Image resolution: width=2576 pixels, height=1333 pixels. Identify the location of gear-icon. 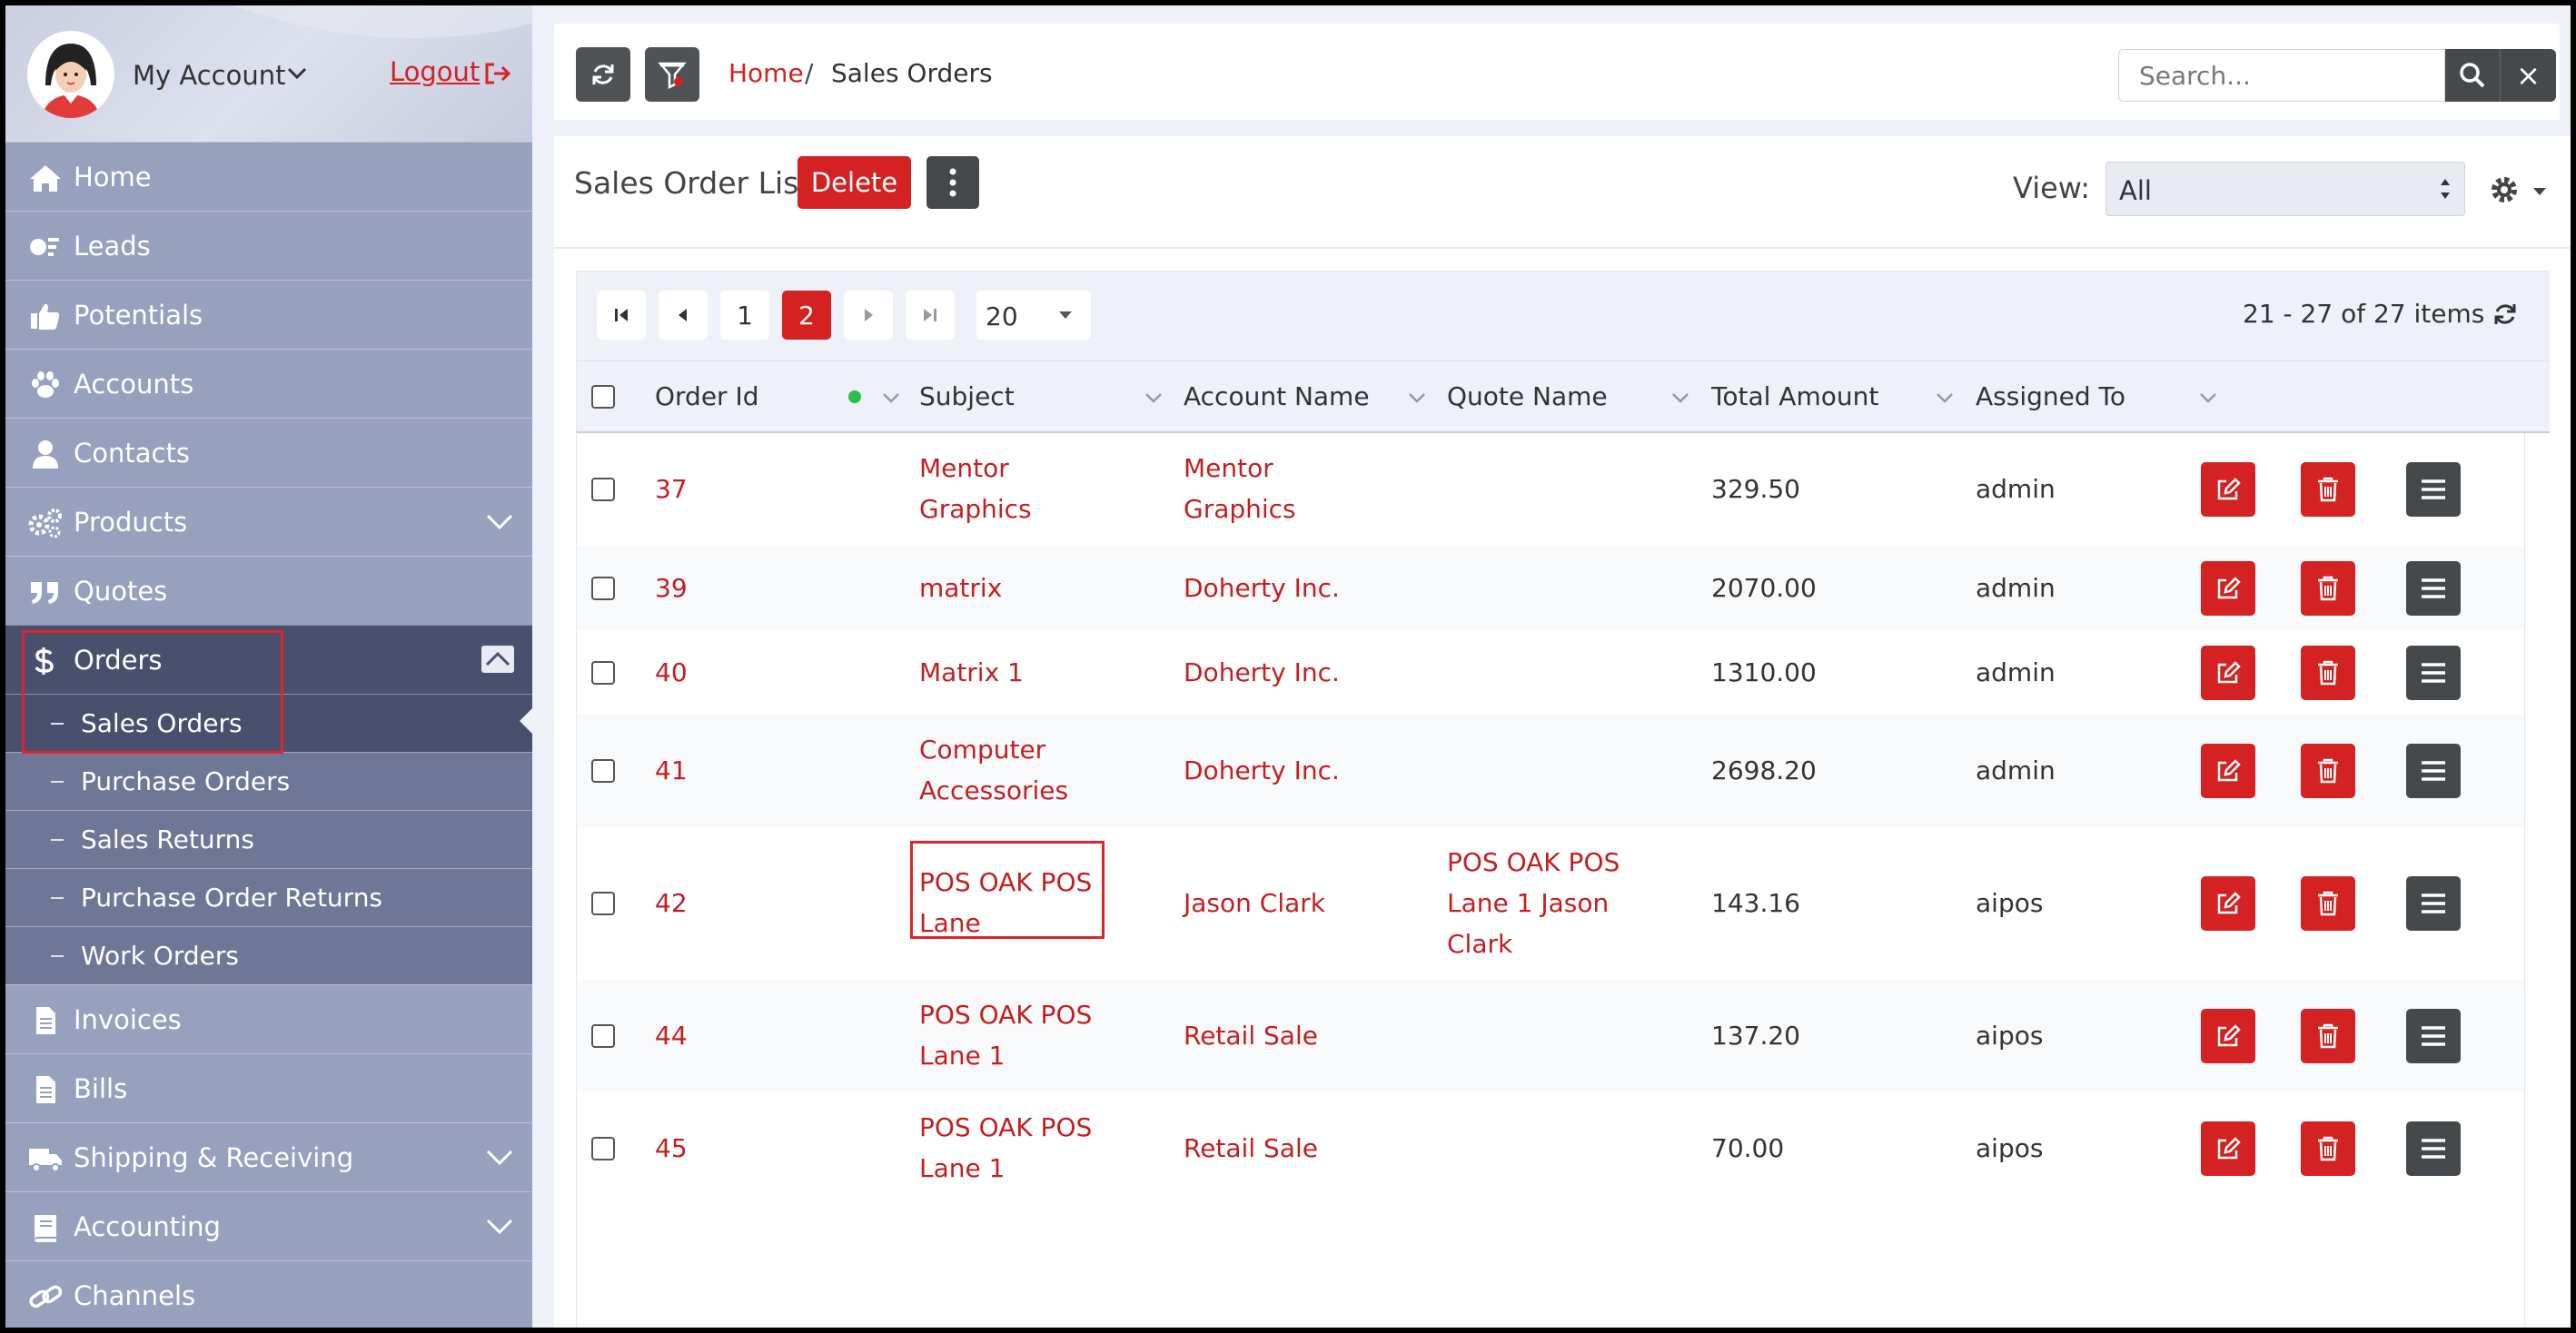
(2504, 190).